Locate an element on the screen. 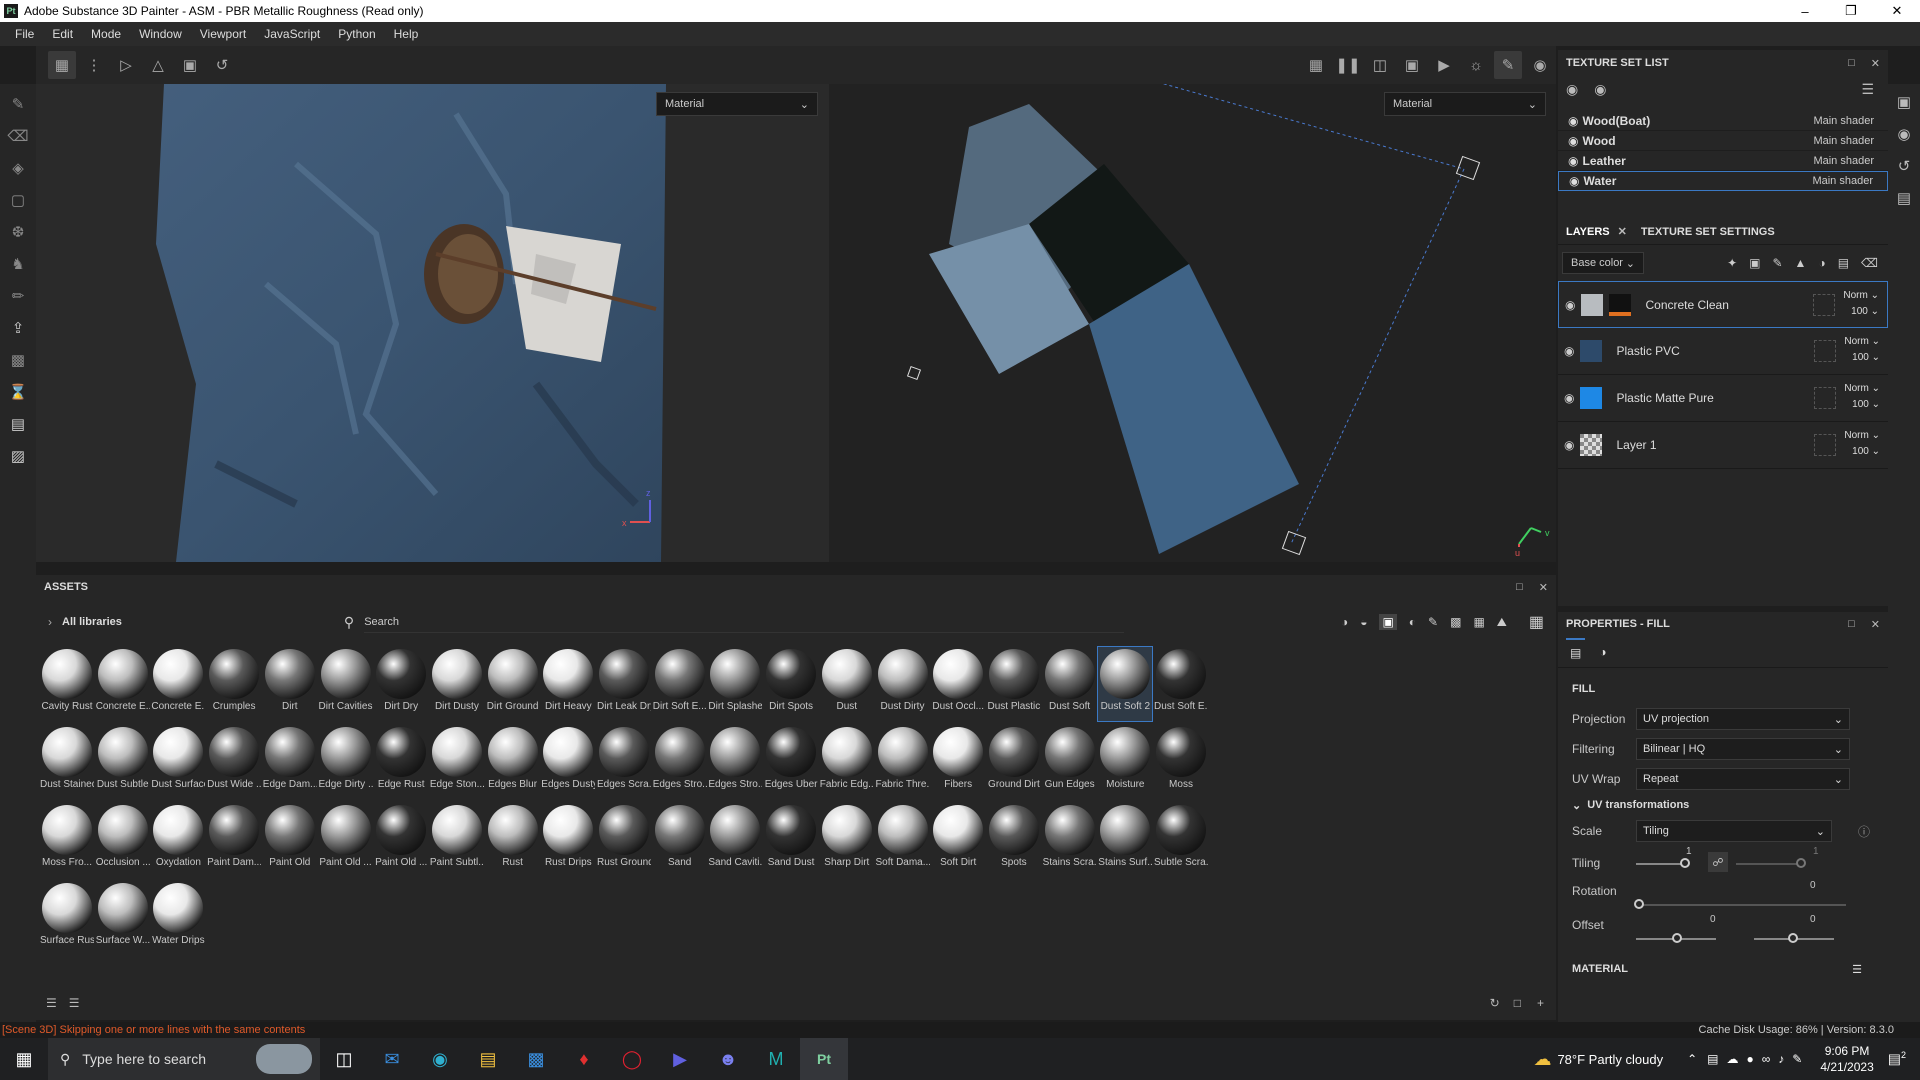 The width and height of the screenshot is (1920, 1080). menu-mode: Mode is located at coordinates (106, 34).